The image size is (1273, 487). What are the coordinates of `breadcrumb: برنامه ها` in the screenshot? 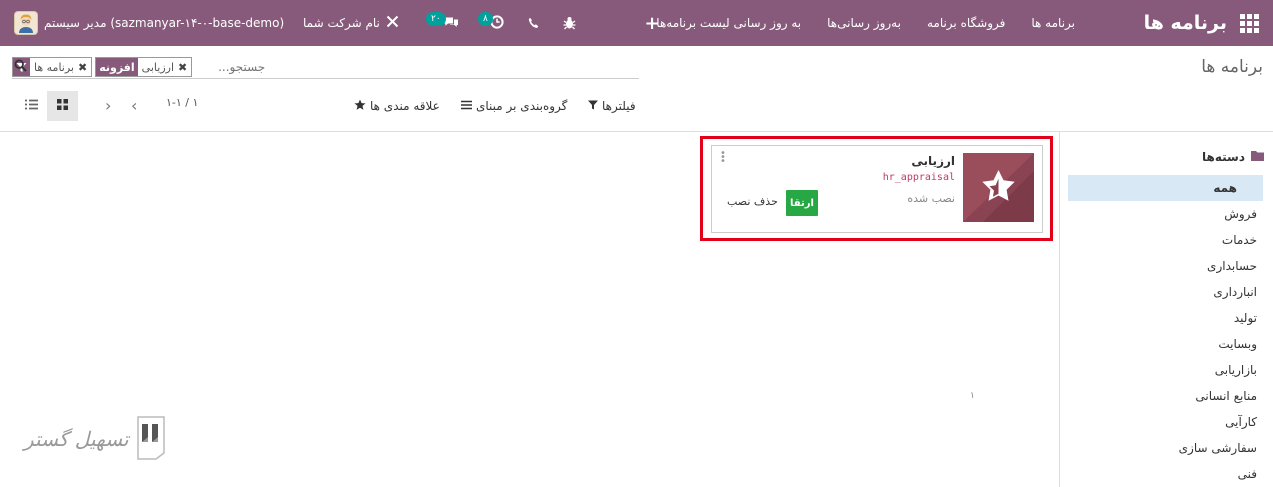 It's located at (1232, 67).